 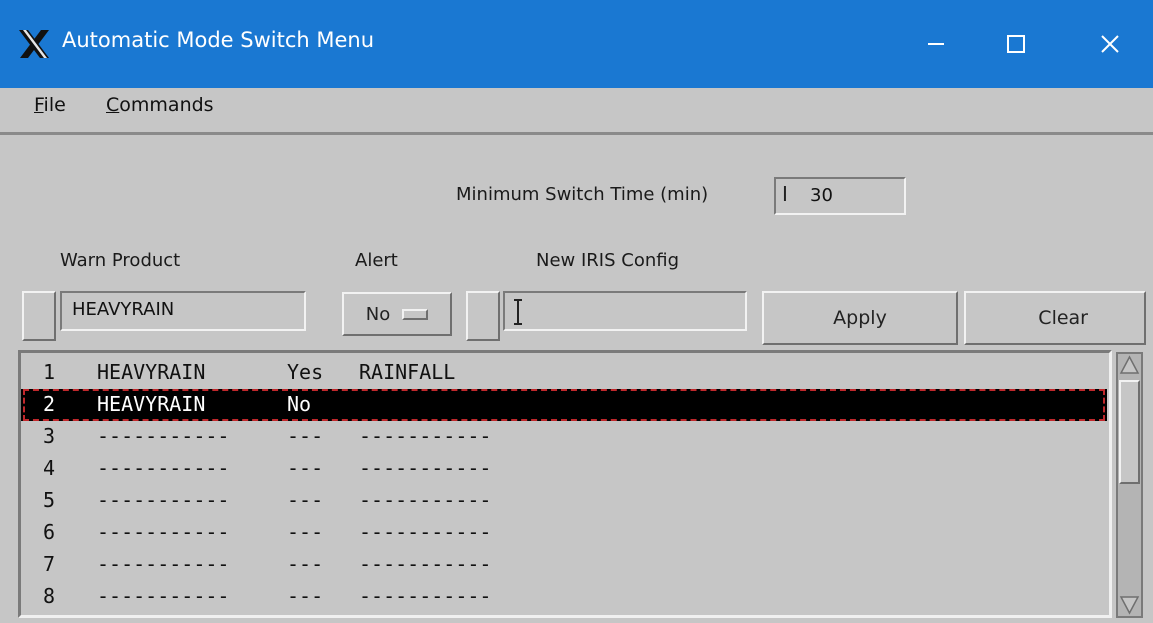 I want to click on close-button, so click(x=1110, y=44).